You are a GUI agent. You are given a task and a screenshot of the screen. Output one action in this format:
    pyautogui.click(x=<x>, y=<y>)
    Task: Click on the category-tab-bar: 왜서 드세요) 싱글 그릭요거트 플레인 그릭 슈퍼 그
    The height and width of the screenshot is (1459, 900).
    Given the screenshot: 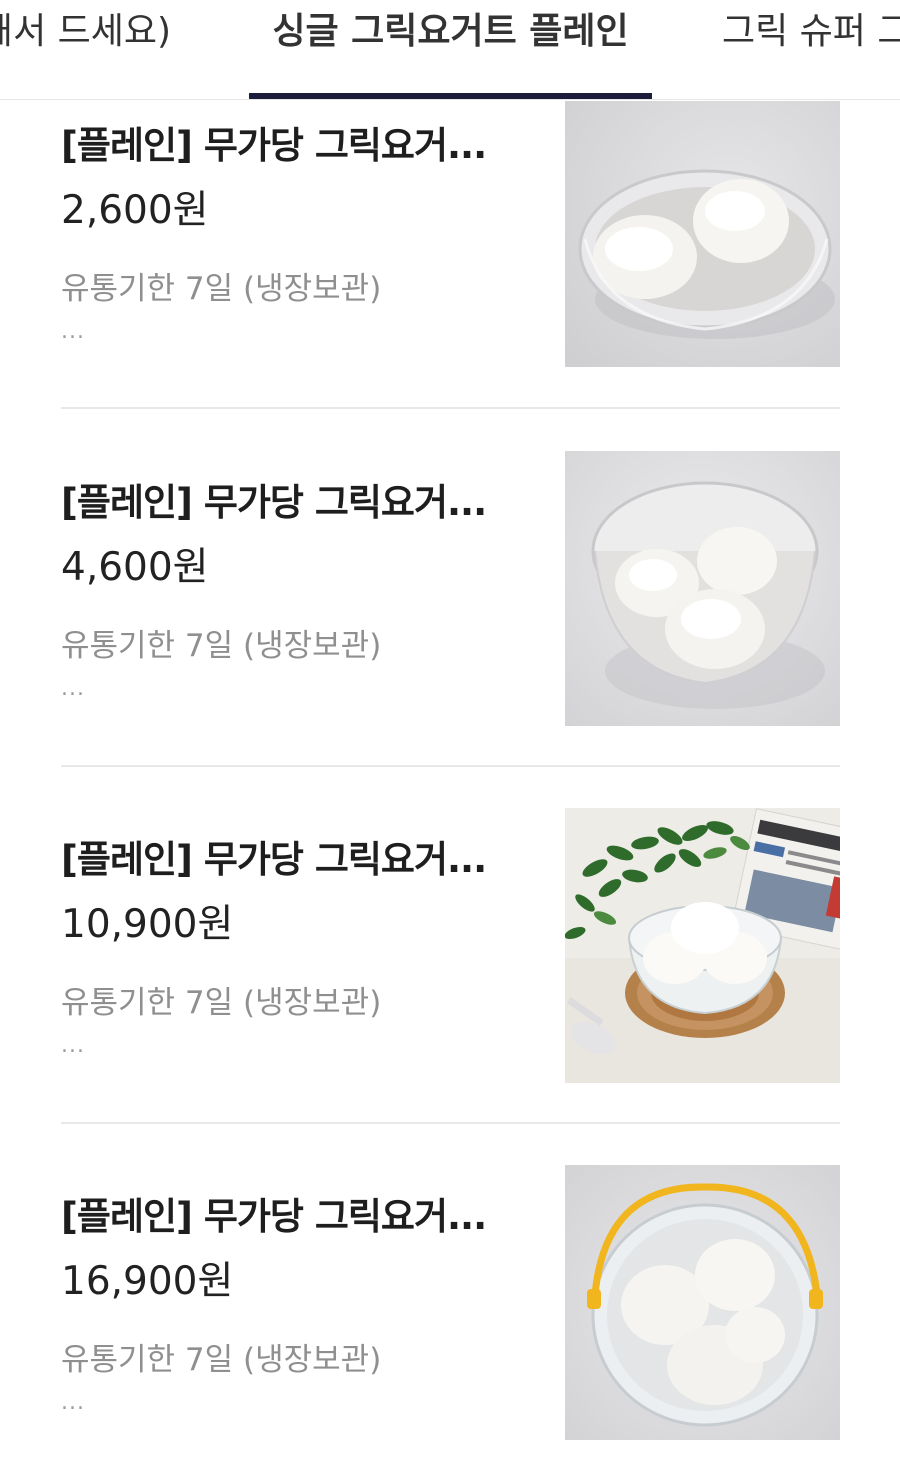 What is the action you would take?
    pyautogui.click(x=450, y=50)
    